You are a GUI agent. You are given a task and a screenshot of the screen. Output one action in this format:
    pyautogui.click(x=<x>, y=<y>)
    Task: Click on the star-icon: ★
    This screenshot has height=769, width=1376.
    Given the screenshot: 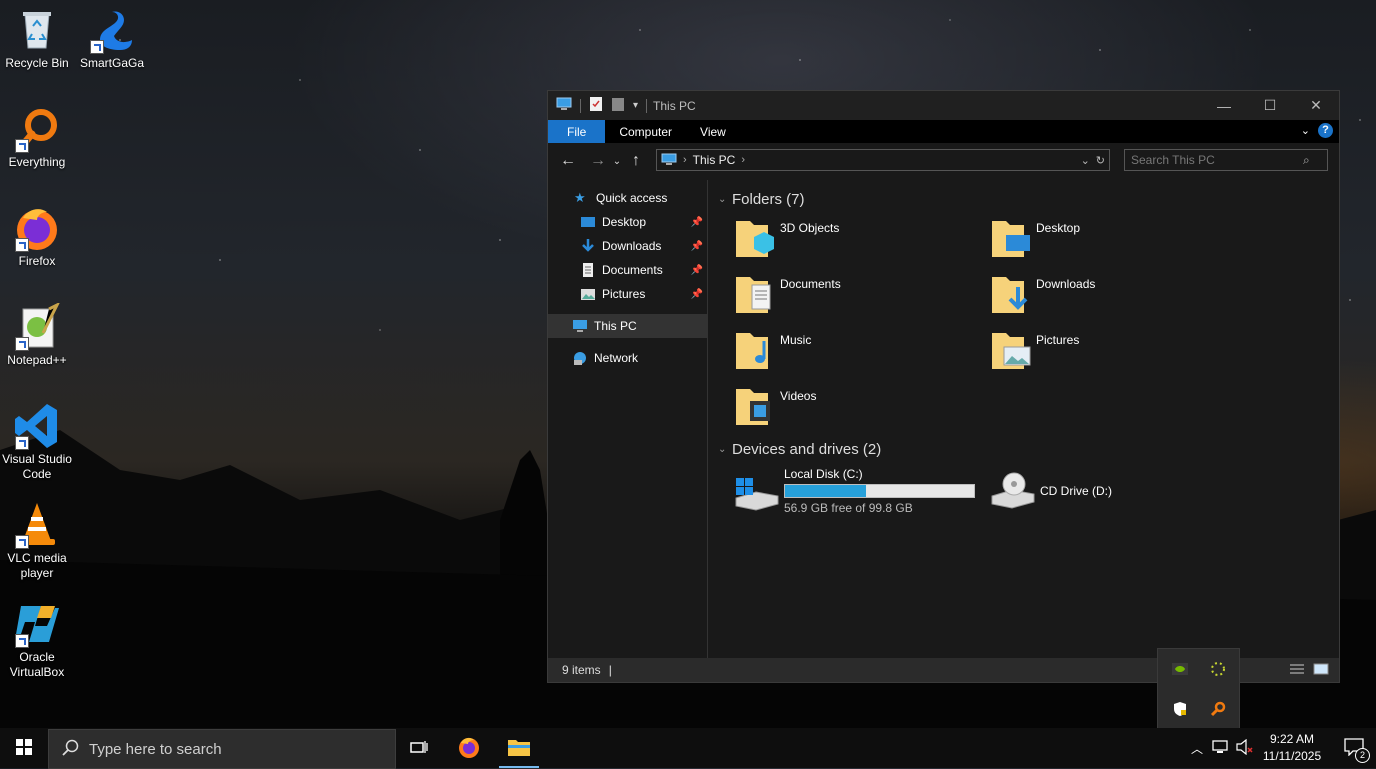 What is the action you would take?
    pyautogui.click(x=580, y=197)
    